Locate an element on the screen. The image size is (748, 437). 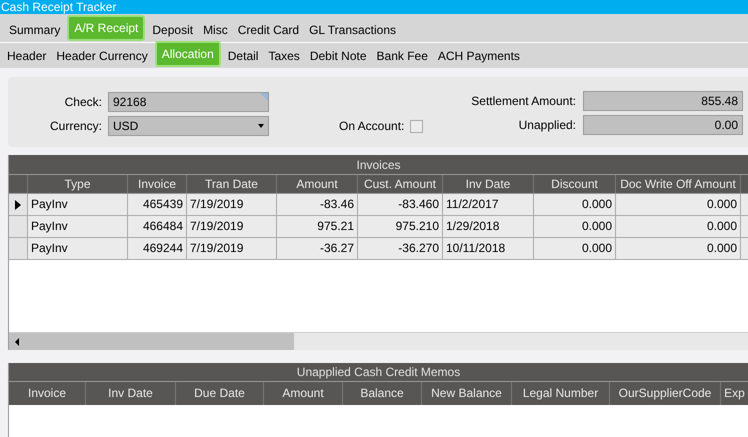
tab: Bank Fee is located at coordinates (402, 56).